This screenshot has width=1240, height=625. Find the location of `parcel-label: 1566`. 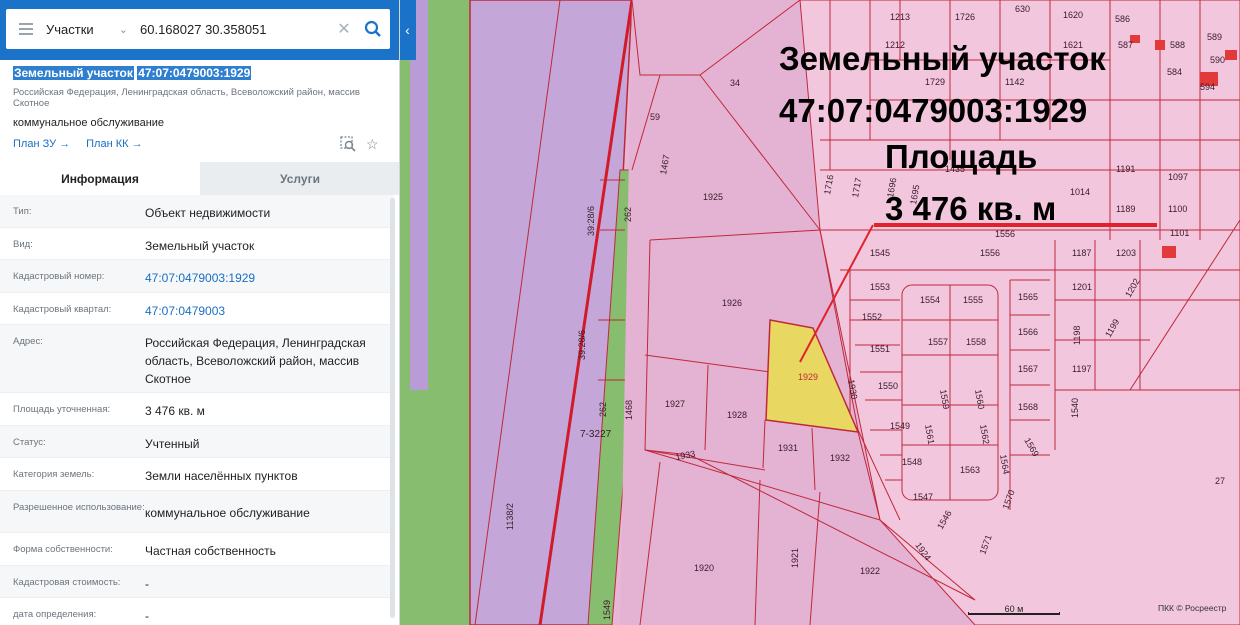

parcel-label: 1566 is located at coordinates (1028, 332).